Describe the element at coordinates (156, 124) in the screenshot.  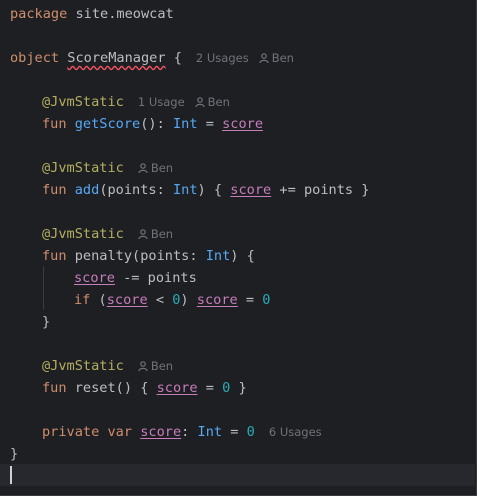
I see `signature: ():` at that location.